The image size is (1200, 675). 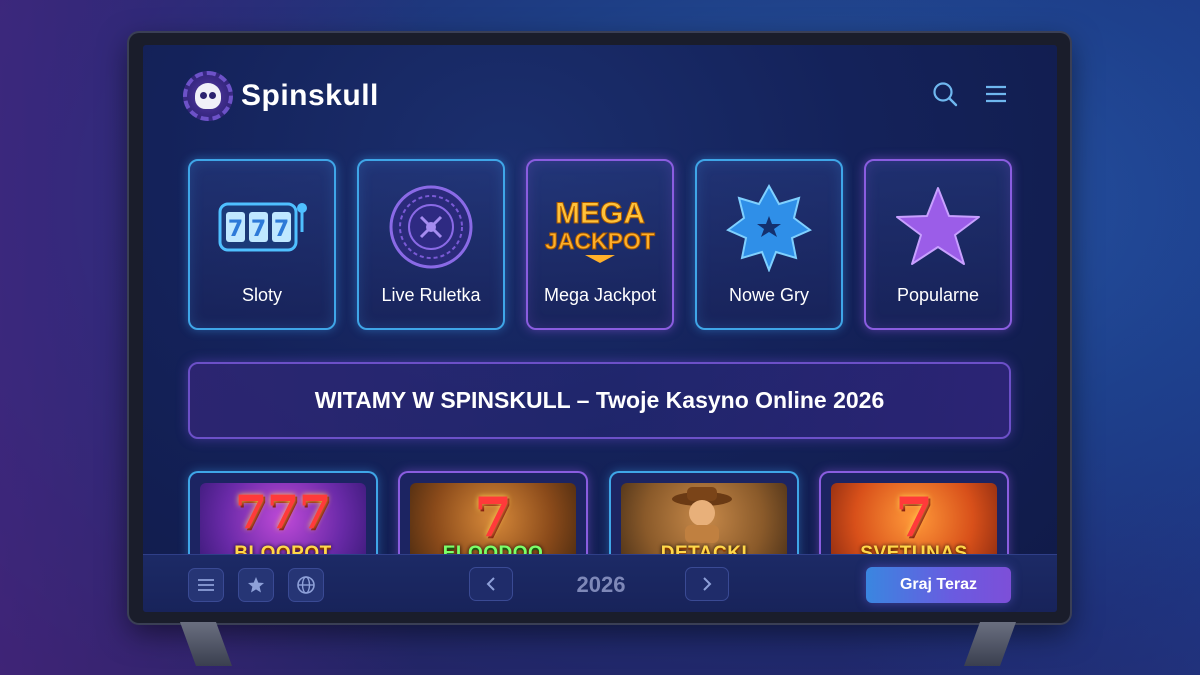 What do you see at coordinates (208, 96) in the screenshot?
I see `skull-gear-icon` at bounding box center [208, 96].